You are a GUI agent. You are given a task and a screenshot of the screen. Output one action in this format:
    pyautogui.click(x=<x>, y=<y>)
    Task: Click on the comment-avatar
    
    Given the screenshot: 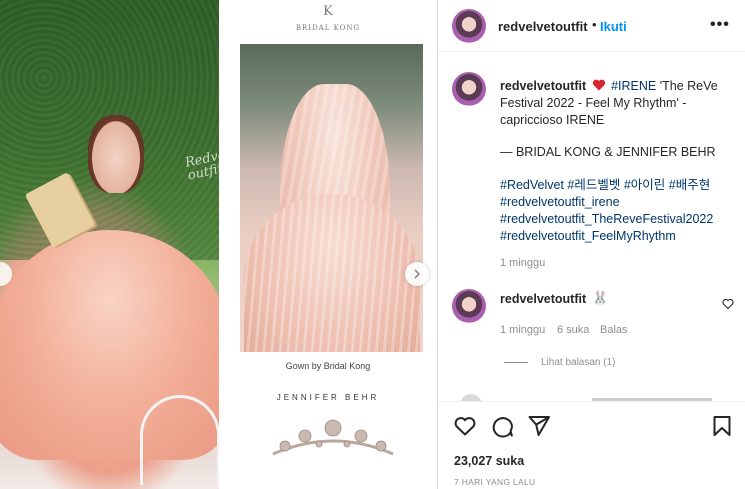 What is the action you would take?
    pyautogui.click(x=469, y=306)
    